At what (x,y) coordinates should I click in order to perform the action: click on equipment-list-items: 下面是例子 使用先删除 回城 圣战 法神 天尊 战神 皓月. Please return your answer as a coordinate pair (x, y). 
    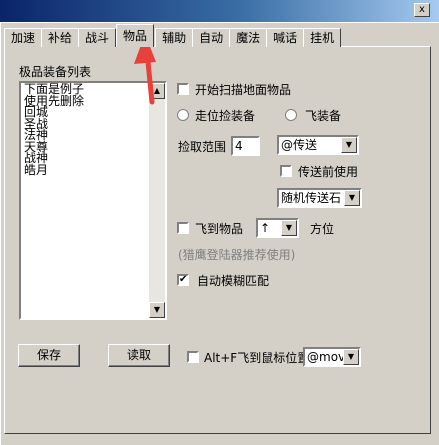
    Looking at the image, I should click on (54, 130).